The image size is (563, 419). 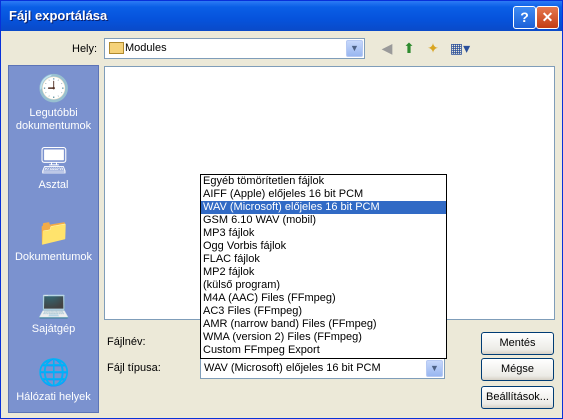 I want to click on desktop-icon: 🖥, so click(x=54, y=160).